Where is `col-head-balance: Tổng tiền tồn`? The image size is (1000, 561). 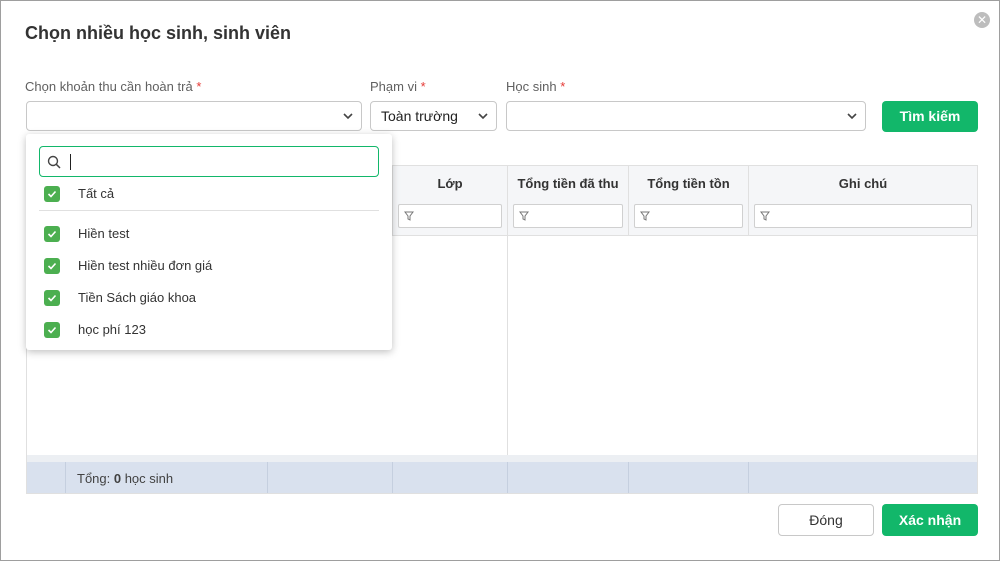
col-head-balance: Tổng tiền tồn is located at coordinates (688, 200).